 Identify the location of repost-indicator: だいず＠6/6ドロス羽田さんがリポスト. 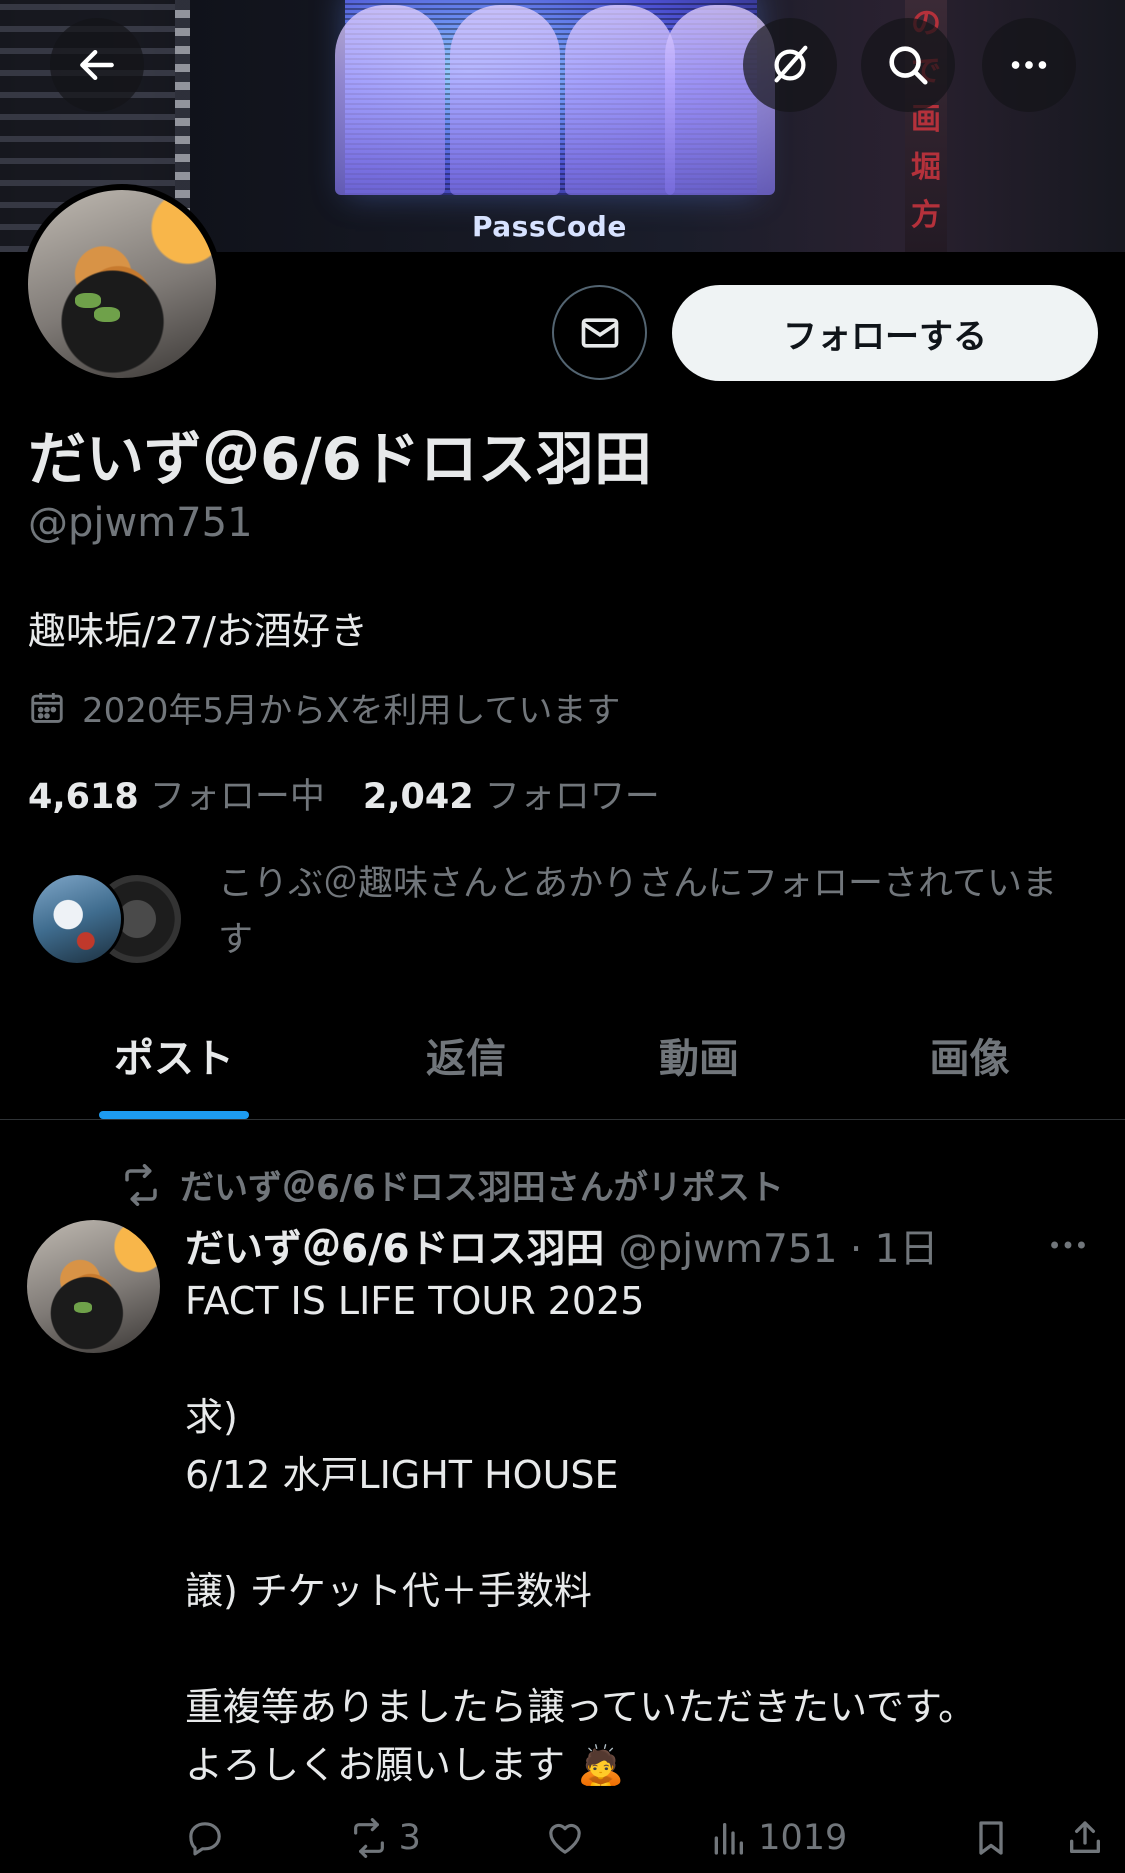
(452, 1184).